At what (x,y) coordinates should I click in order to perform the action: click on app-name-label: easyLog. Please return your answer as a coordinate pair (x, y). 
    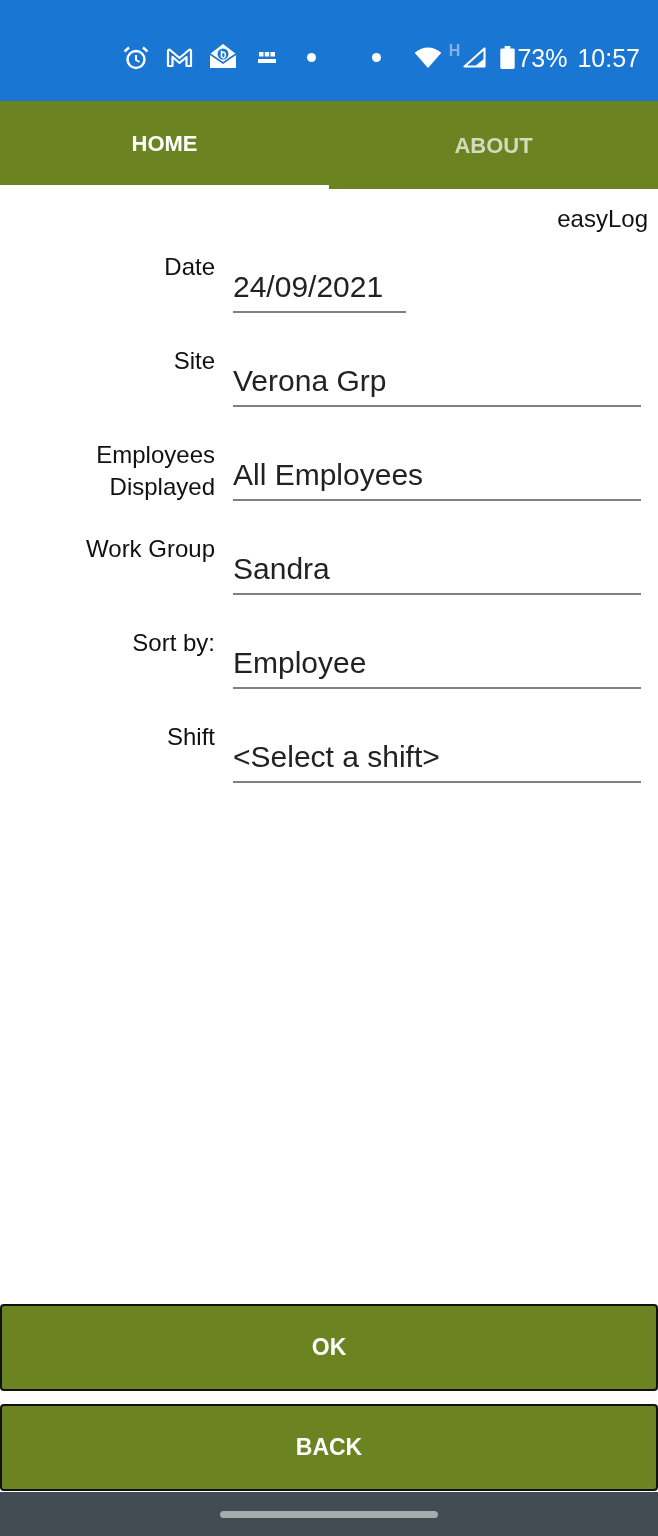
    Looking at the image, I should click on (602, 219).